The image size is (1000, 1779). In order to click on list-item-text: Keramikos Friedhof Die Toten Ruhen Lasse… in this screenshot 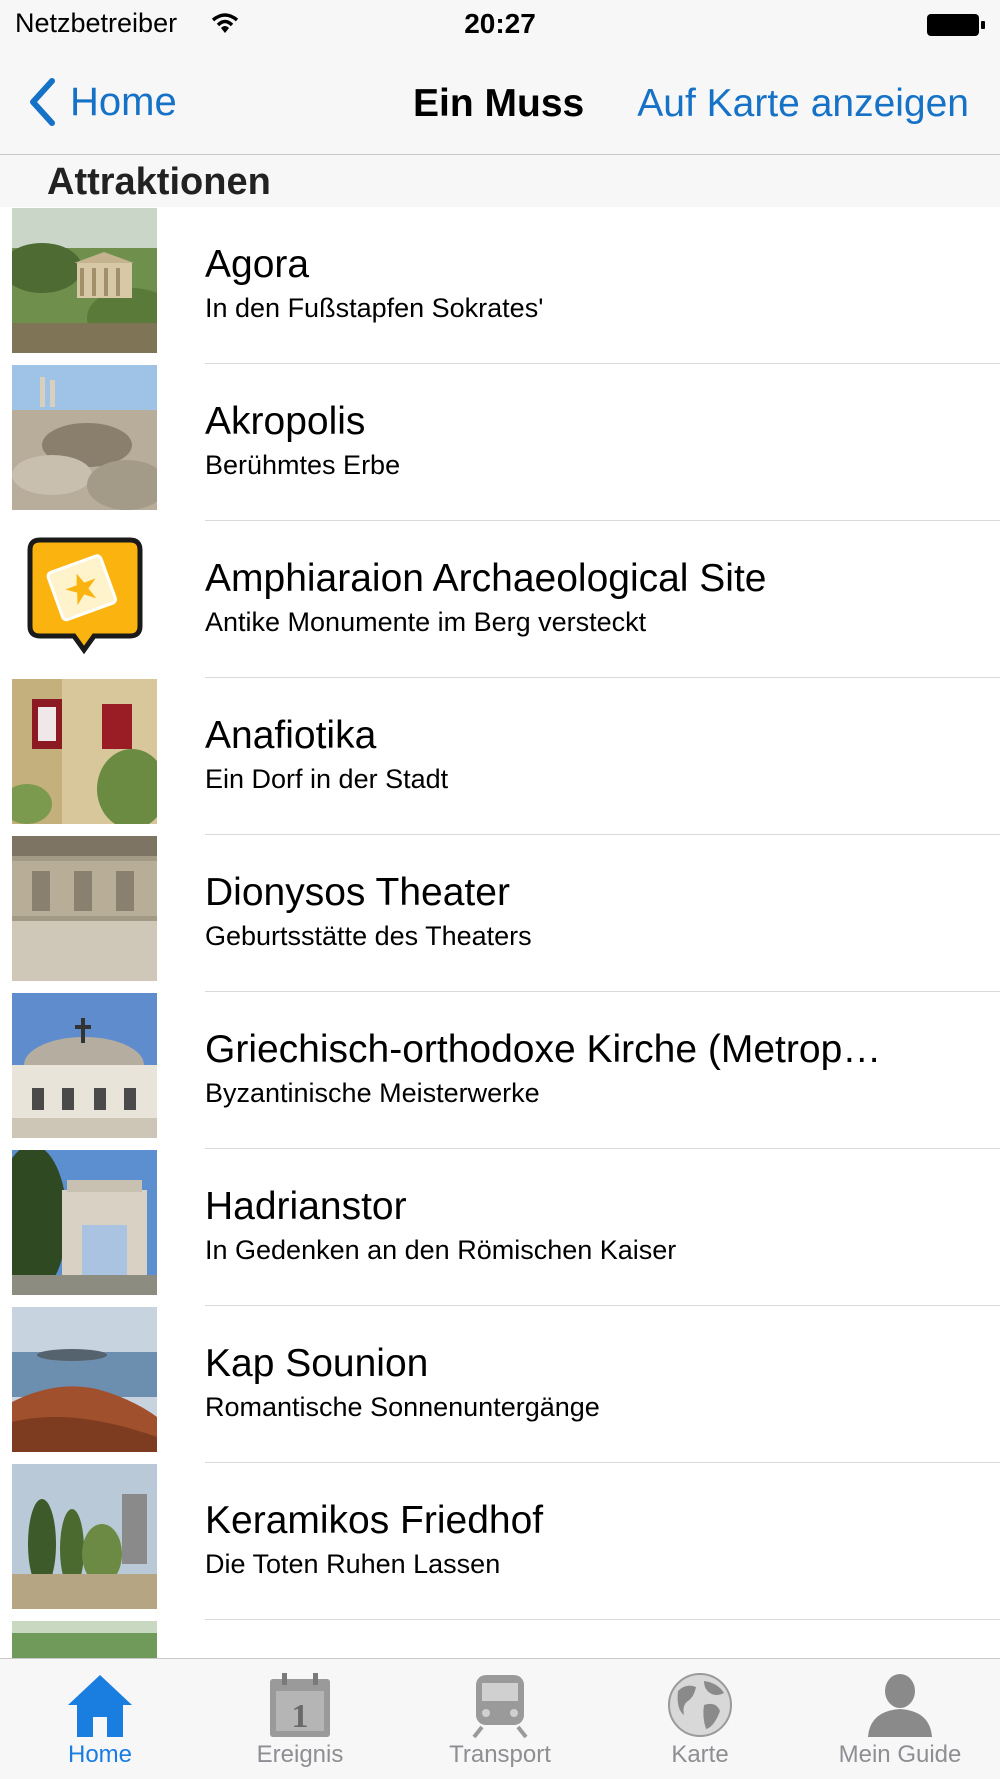, I will do `click(577, 1539)`.